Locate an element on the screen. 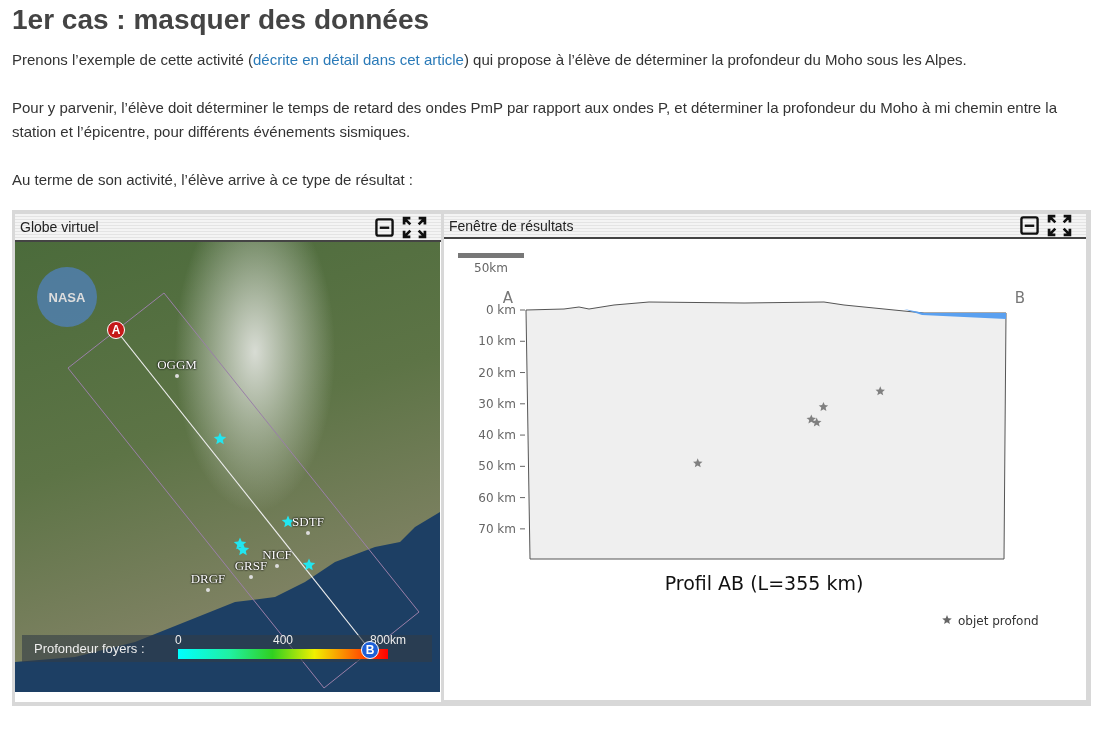  paragraph: Prenons l’exemple de cette activité (décrite en détail dans cet article) qui propose à l’élève de déterminer la profondeur du Moho sous les Alpes. is located at coordinates (490, 60).